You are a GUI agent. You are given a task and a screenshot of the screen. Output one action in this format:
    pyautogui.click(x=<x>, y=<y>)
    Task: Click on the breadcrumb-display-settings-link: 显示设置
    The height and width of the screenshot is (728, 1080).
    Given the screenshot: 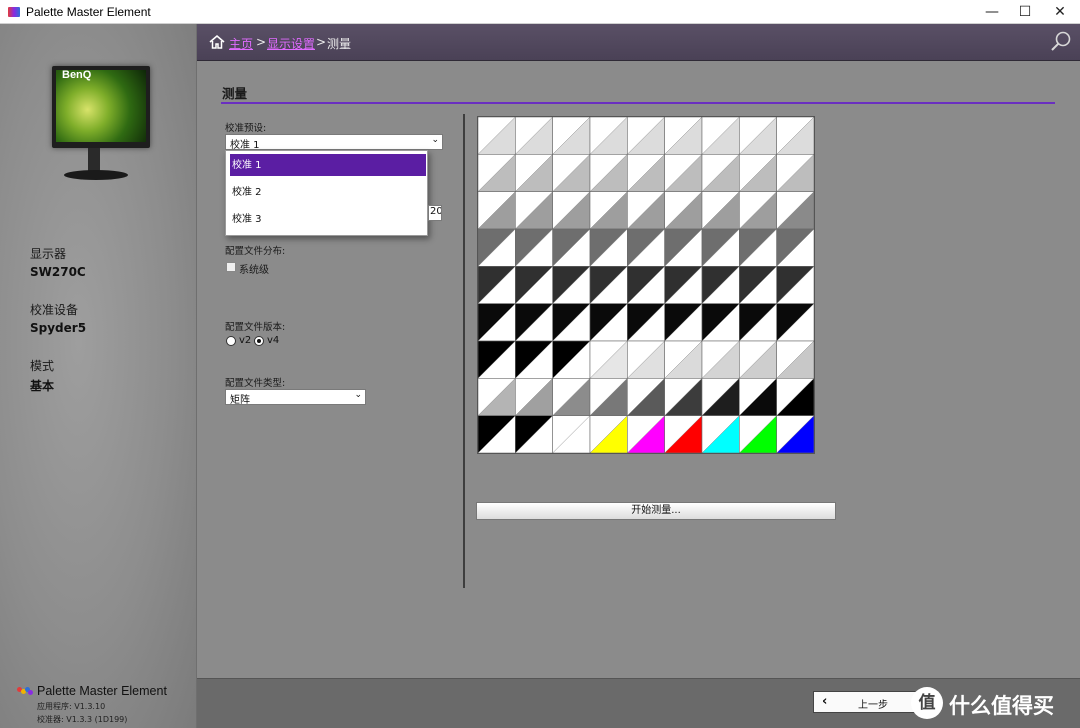 What is the action you would take?
    pyautogui.click(x=291, y=43)
    